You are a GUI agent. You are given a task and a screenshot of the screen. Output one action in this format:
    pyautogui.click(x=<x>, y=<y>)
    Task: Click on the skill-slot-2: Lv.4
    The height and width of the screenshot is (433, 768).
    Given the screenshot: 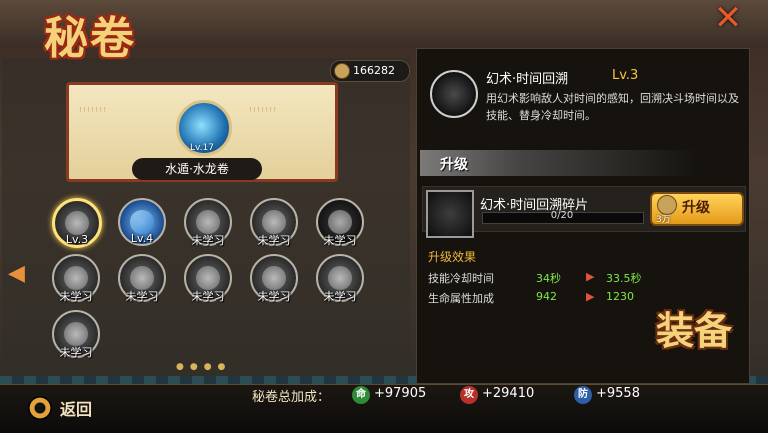 What is the action you would take?
    pyautogui.click(x=142, y=222)
    